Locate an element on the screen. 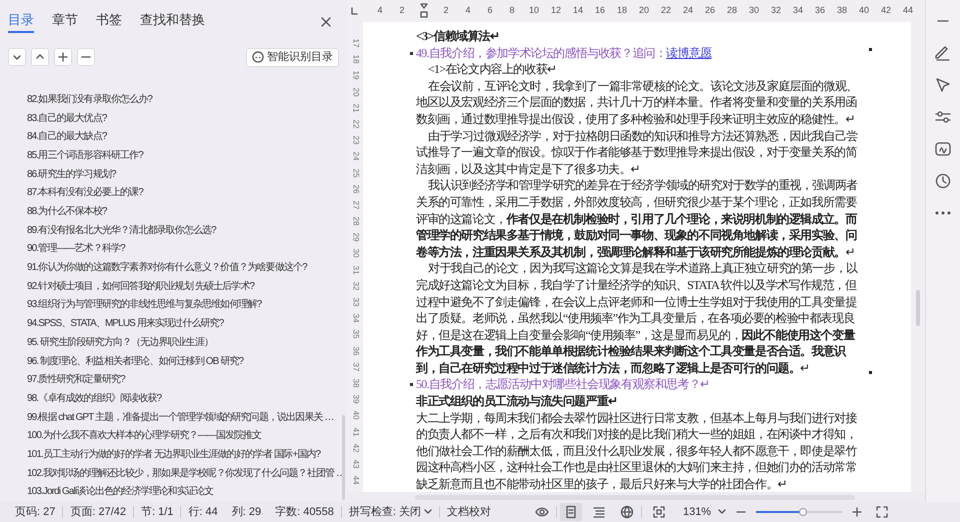 The image size is (960, 522). line-number: 43 is located at coordinates (356, 464).